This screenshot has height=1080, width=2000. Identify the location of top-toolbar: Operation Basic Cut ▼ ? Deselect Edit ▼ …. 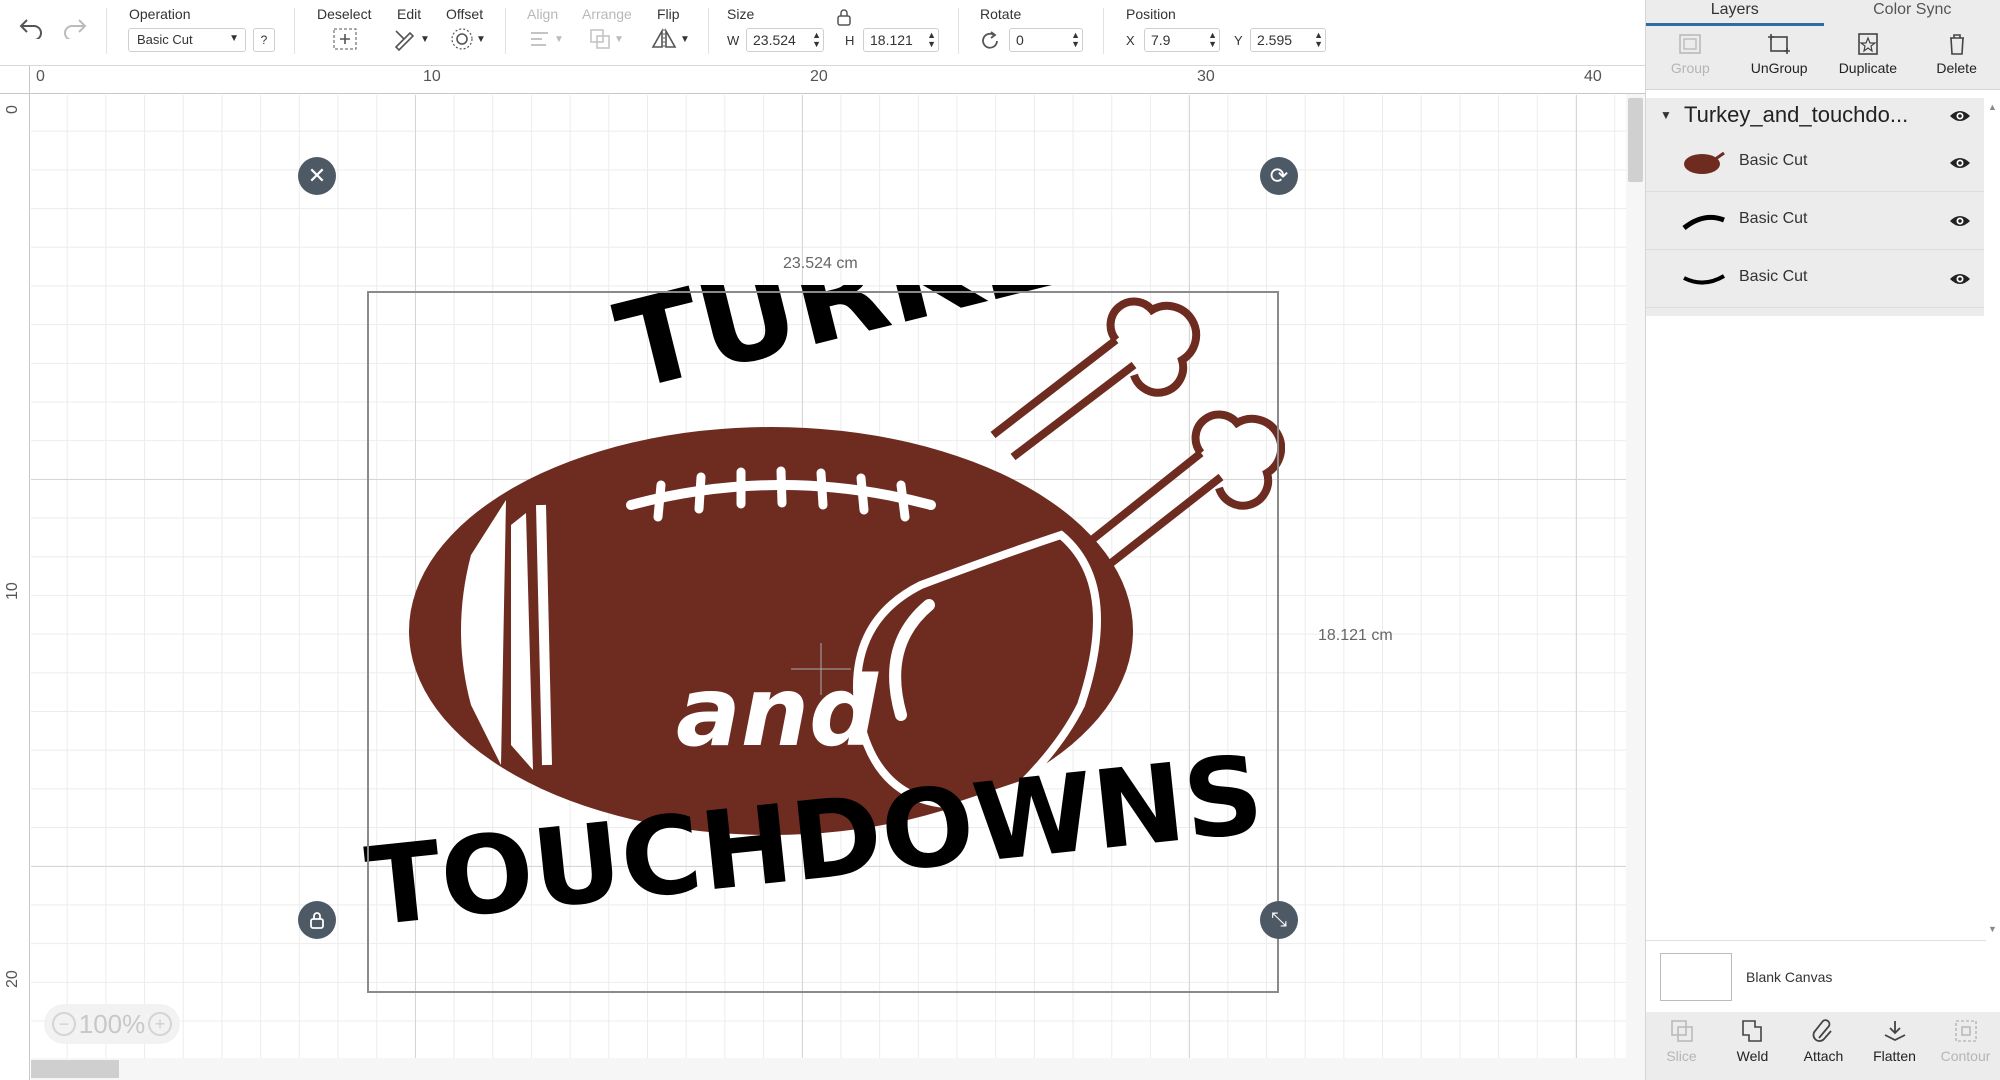
(822, 33).